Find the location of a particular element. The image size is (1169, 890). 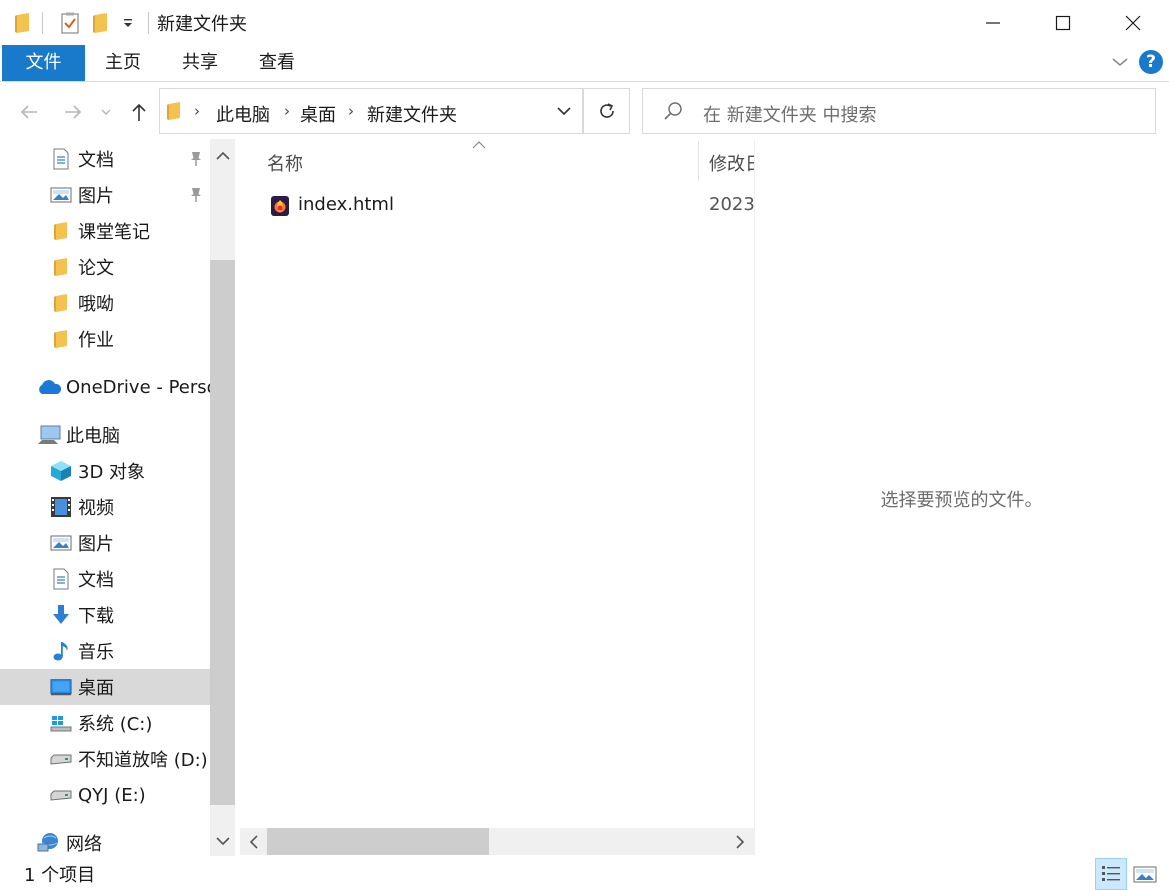

nav-item-homework: 作业 is located at coordinates (105, 339).